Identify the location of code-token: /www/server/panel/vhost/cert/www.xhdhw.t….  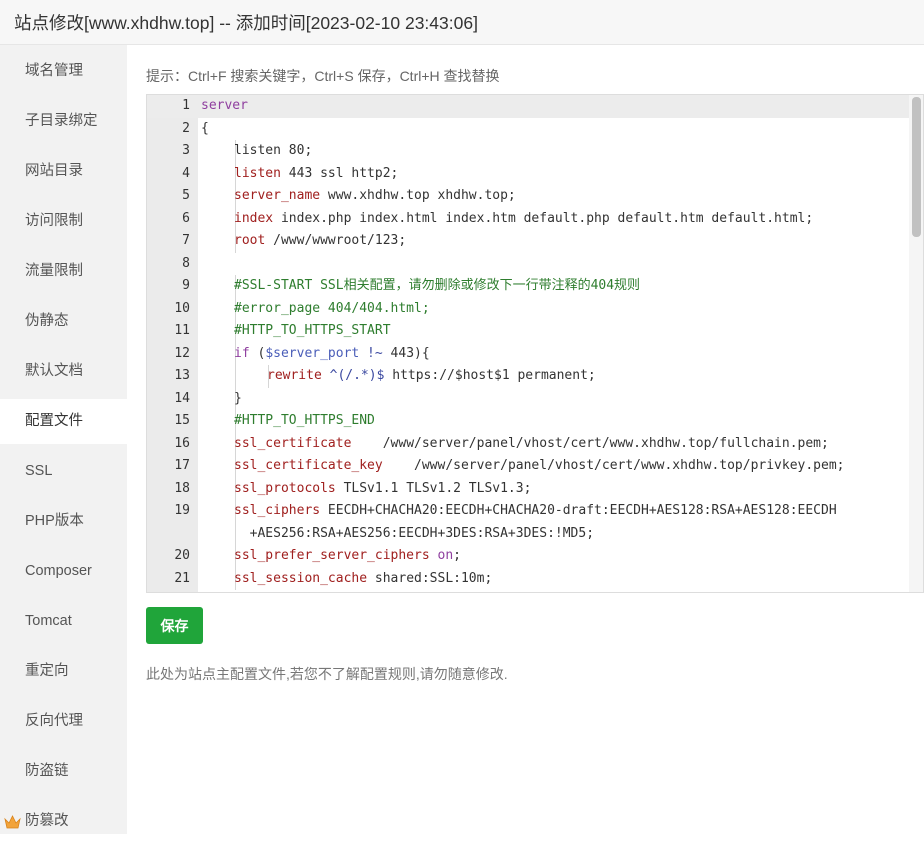
(613, 465).